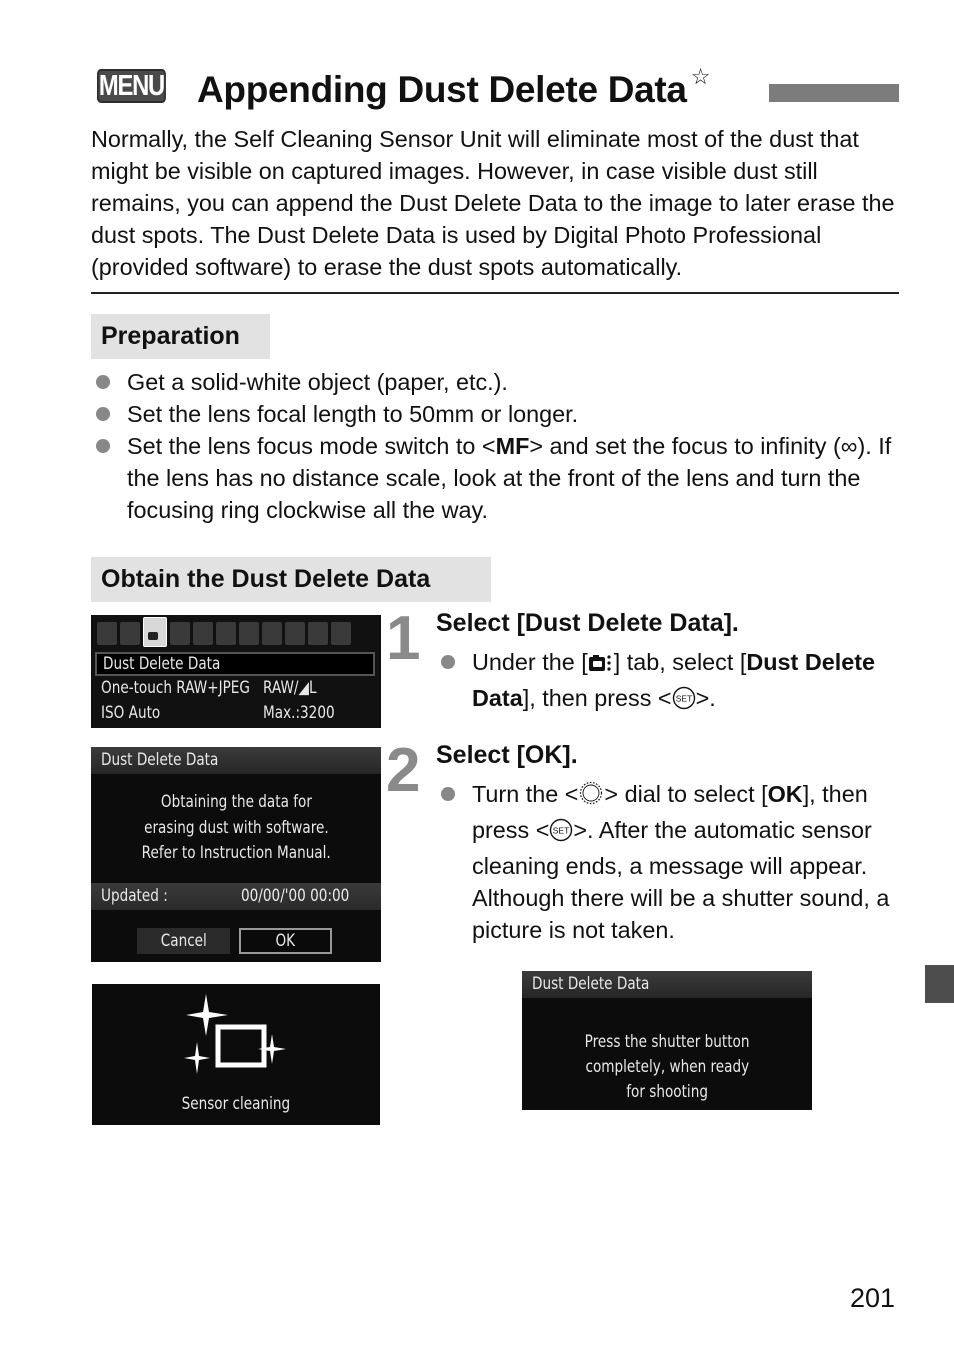 Image resolution: width=954 pixels, height=1345 pixels. What do you see at coordinates (403, 770) in the screenshot?
I see `step-number: 2` at bounding box center [403, 770].